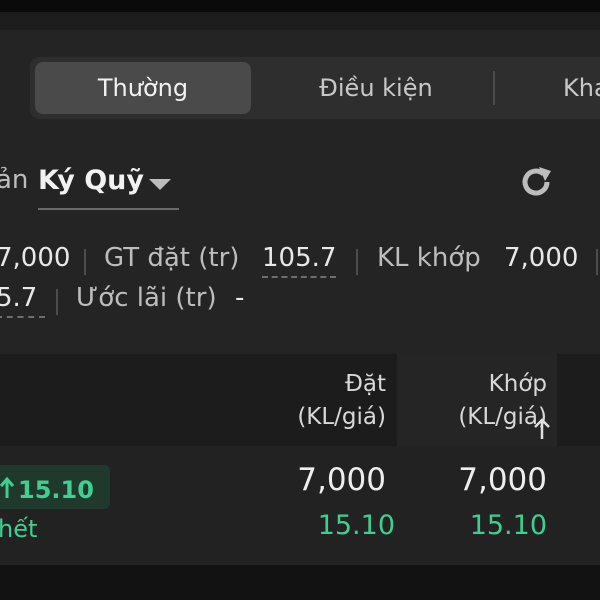 The height and width of the screenshot is (600, 600). Describe the element at coordinates (56, 490) in the screenshot. I see `row-price: 15.10` at that location.